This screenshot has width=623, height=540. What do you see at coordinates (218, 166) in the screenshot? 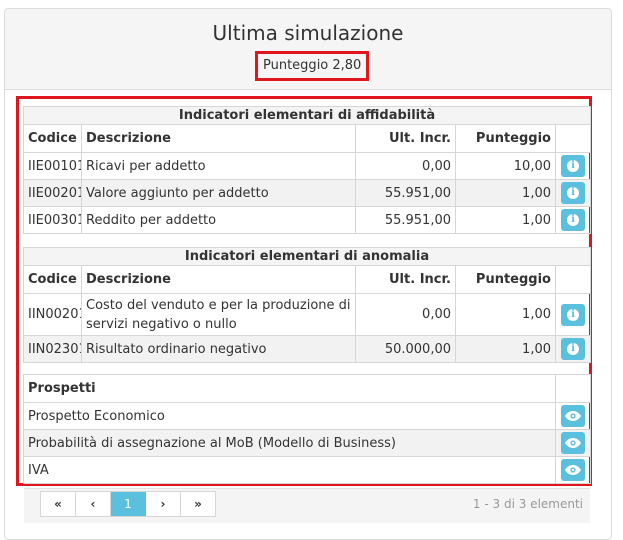
I see `cell-desc: Ricavi per addetto` at bounding box center [218, 166].